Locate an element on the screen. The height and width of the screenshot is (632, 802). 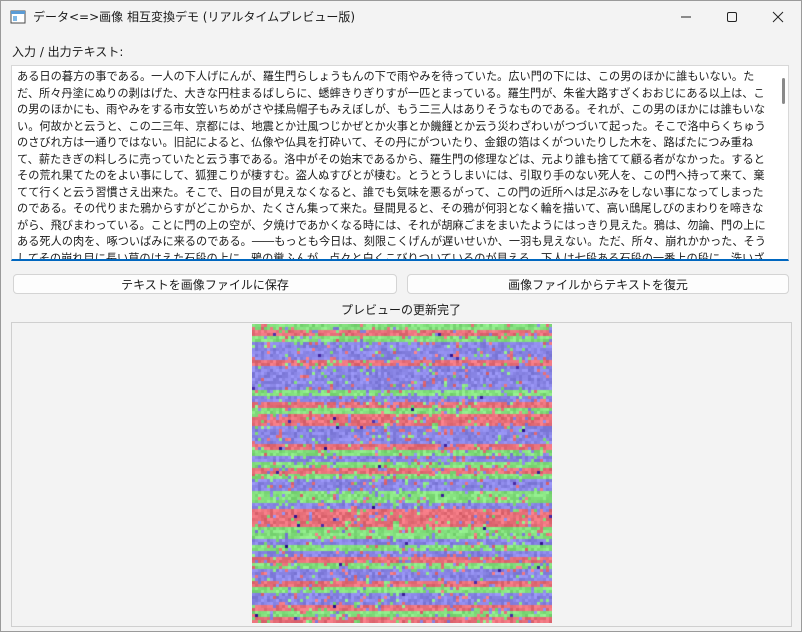
window-controls is located at coordinates (732, 16).